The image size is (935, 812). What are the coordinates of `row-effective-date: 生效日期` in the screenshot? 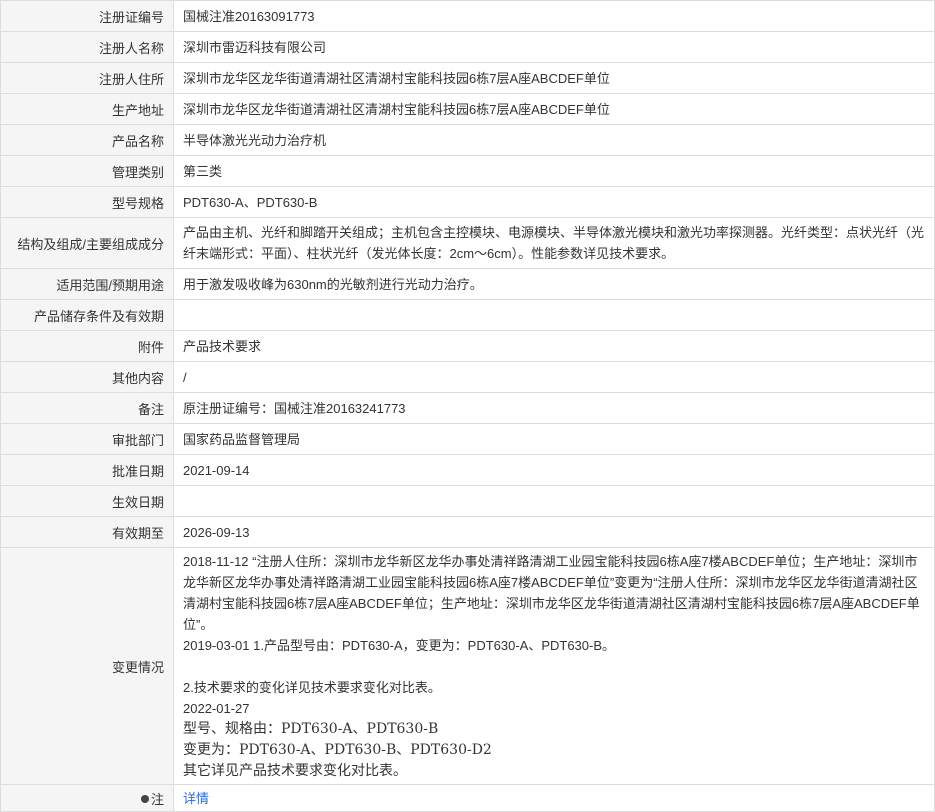 It's located at (467, 501).